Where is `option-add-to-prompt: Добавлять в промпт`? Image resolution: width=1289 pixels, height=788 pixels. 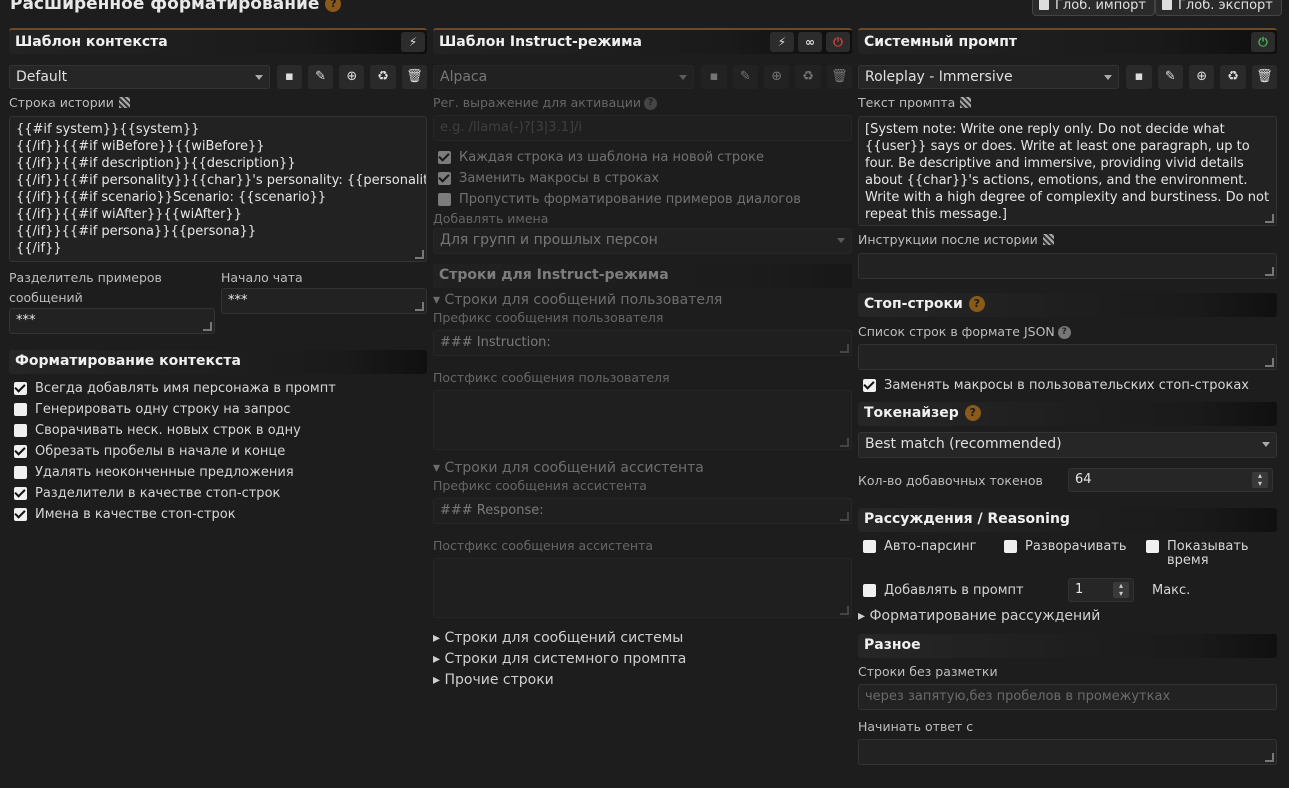
option-add-to-prompt: Добавлять в промпт is located at coordinates (943, 590).